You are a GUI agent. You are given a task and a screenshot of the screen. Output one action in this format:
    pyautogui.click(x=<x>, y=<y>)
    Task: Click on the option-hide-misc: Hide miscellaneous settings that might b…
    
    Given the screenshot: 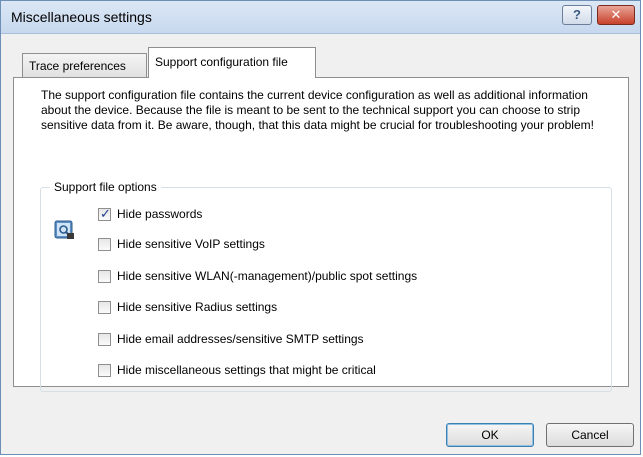 What is the action you would take?
    pyautogui.click(x=237, y=370)
    